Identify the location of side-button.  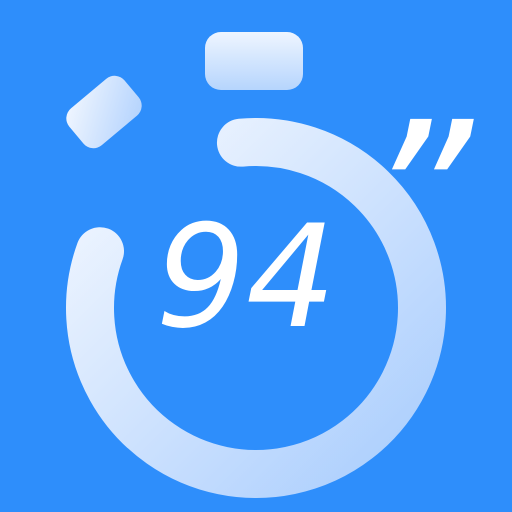
(104, 112).